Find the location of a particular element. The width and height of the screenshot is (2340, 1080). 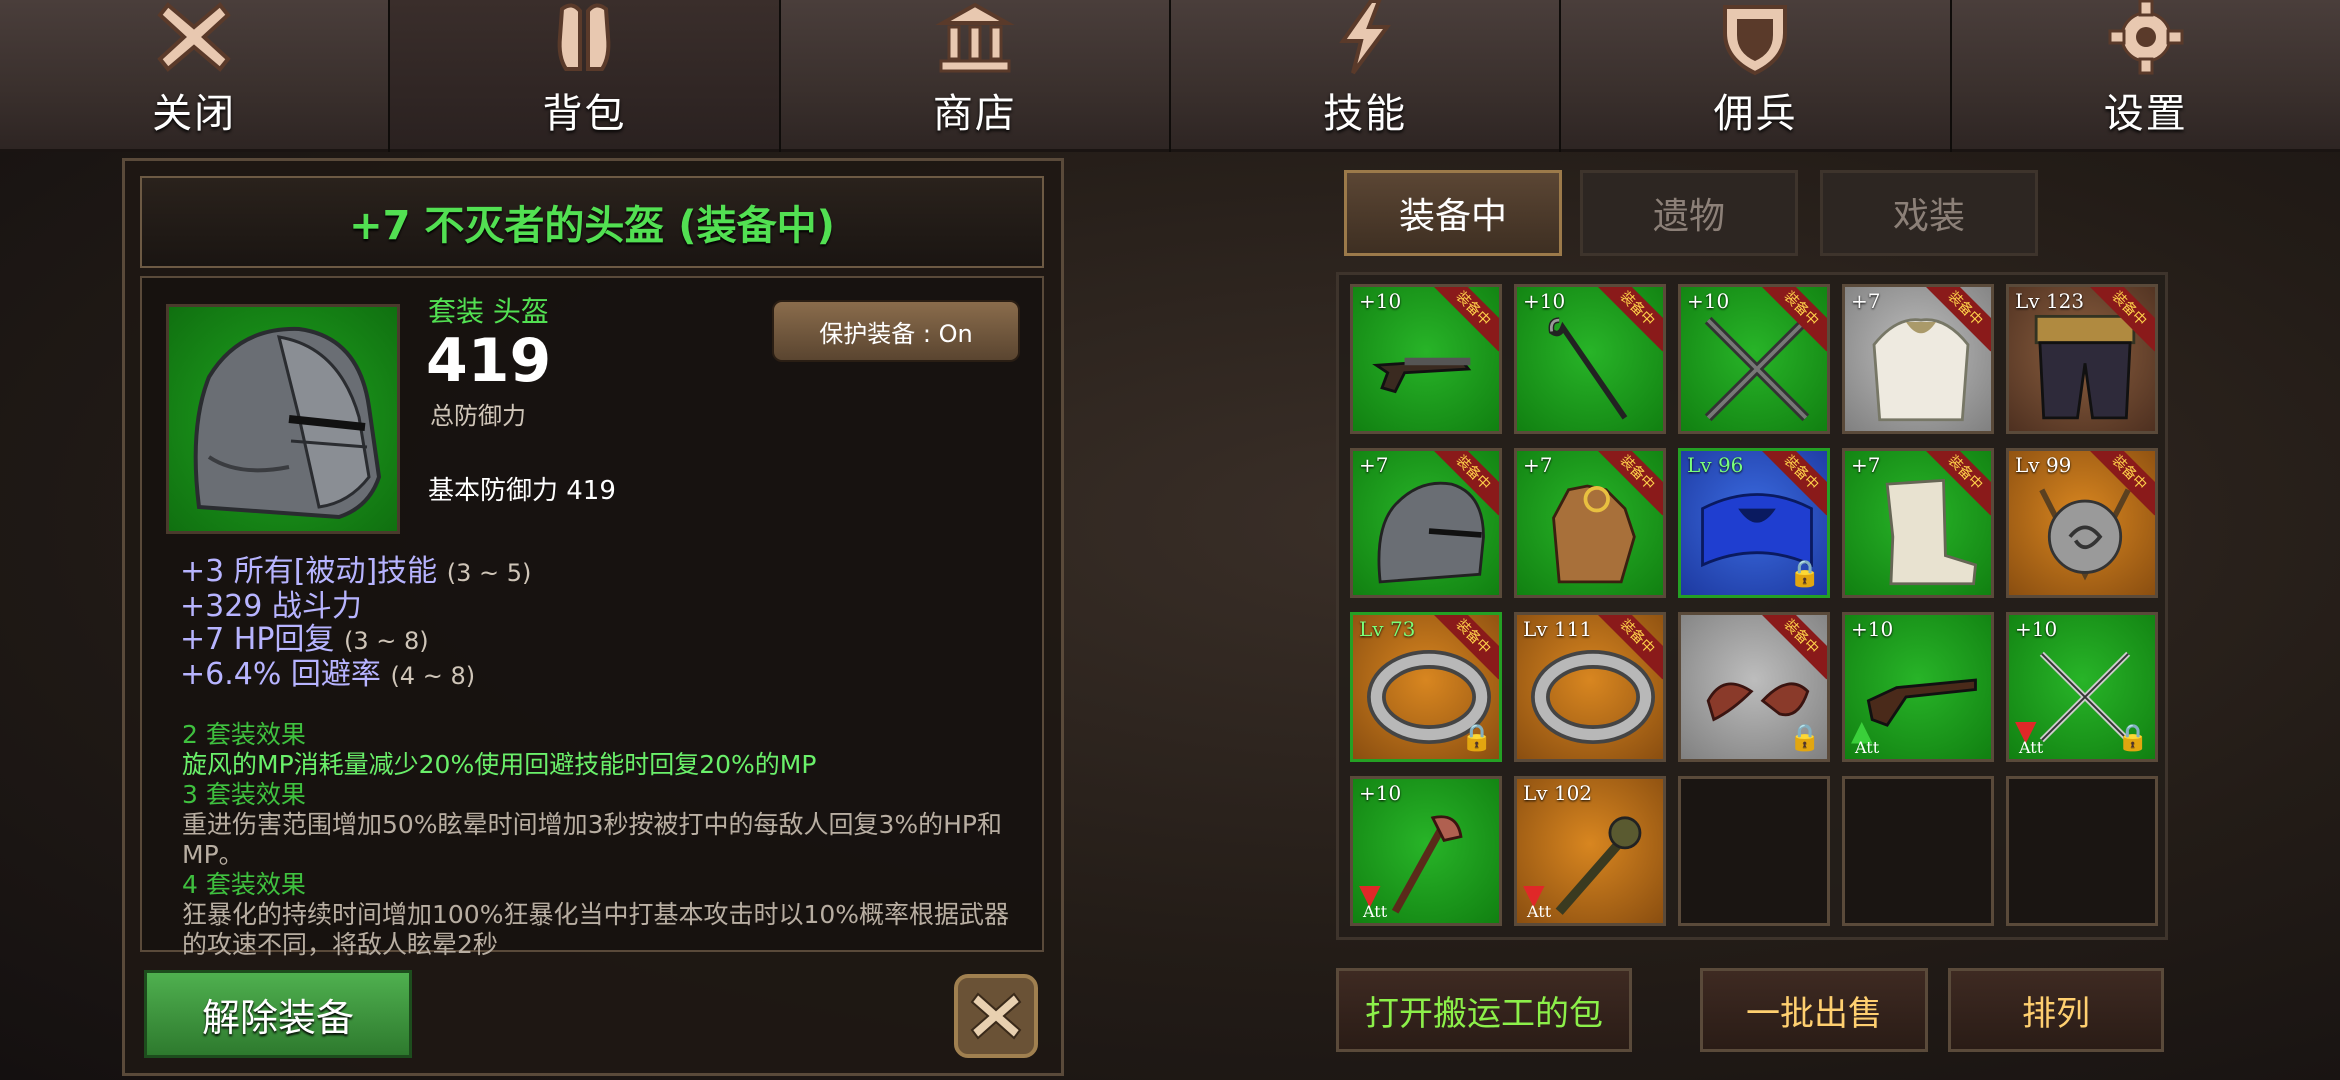

inventory-slot: Lv 123 装备中 is located at coordinates (2082, 359).